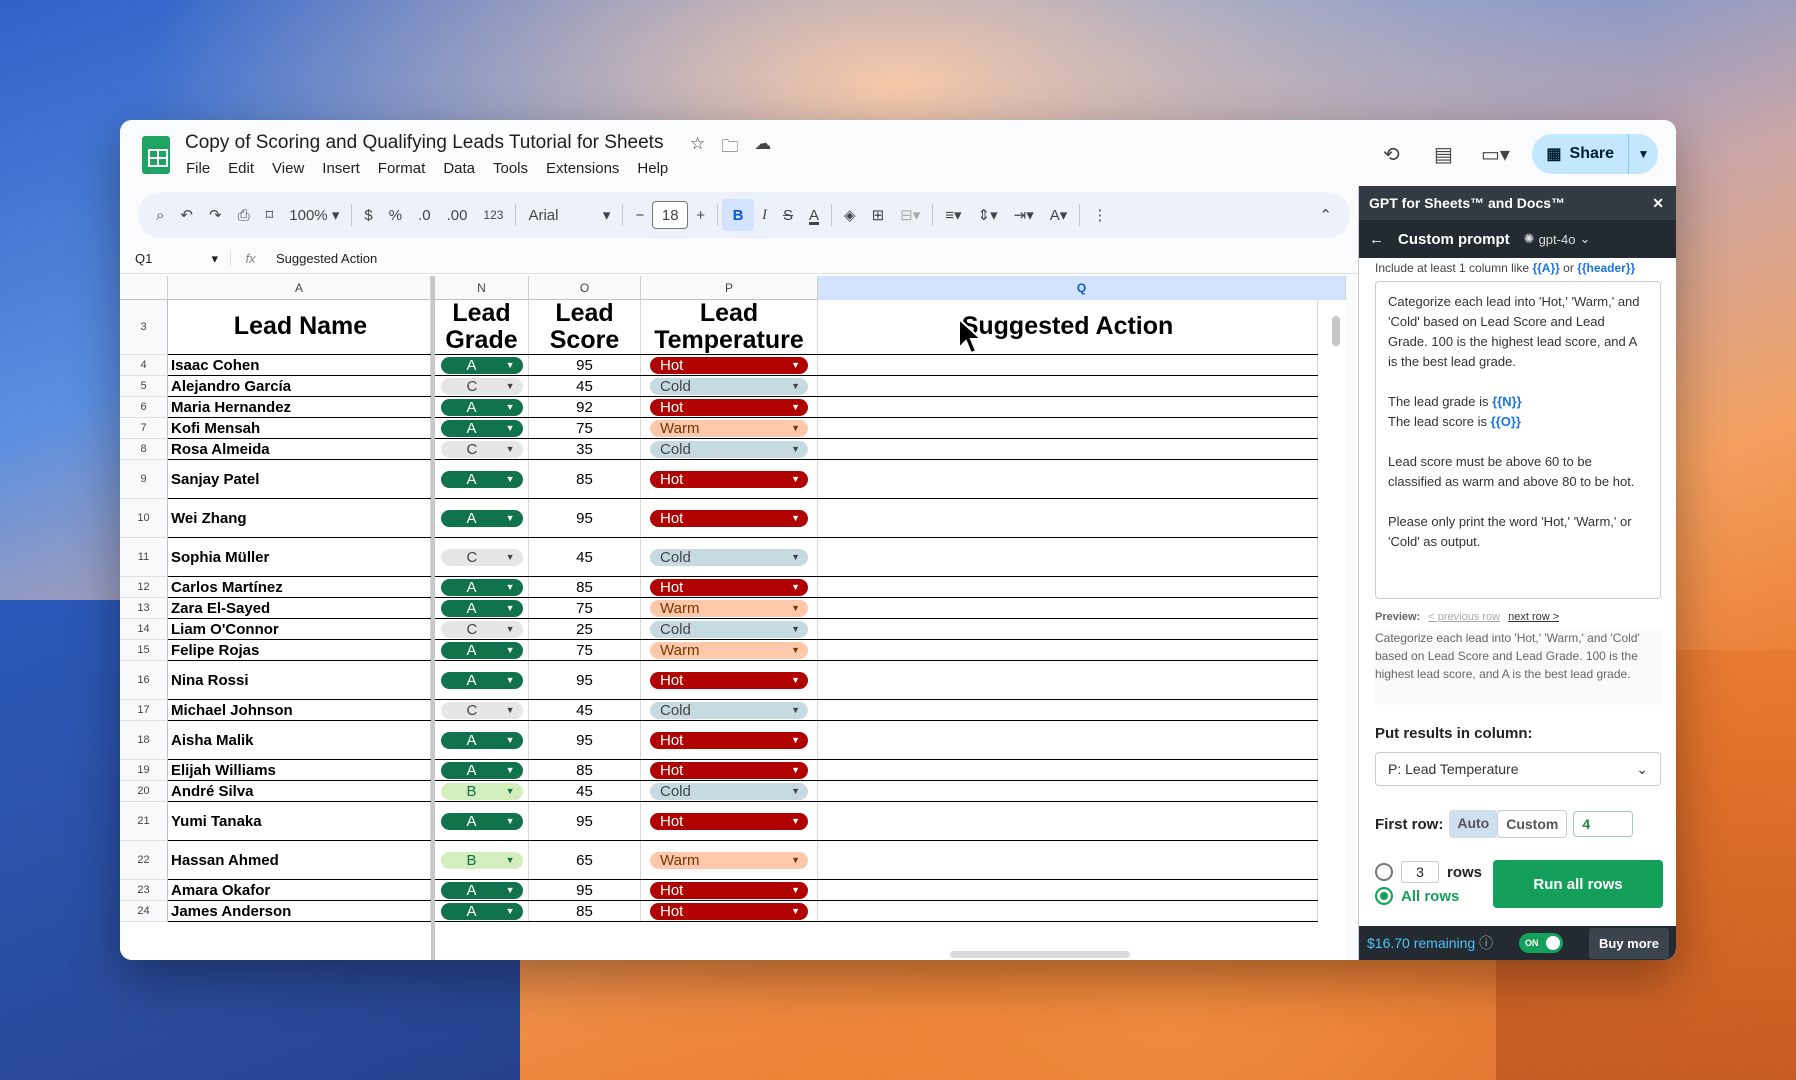 The height and width of the screenshot is (1080, 1796). I want to click on row-header: 12, so click(144, 587).